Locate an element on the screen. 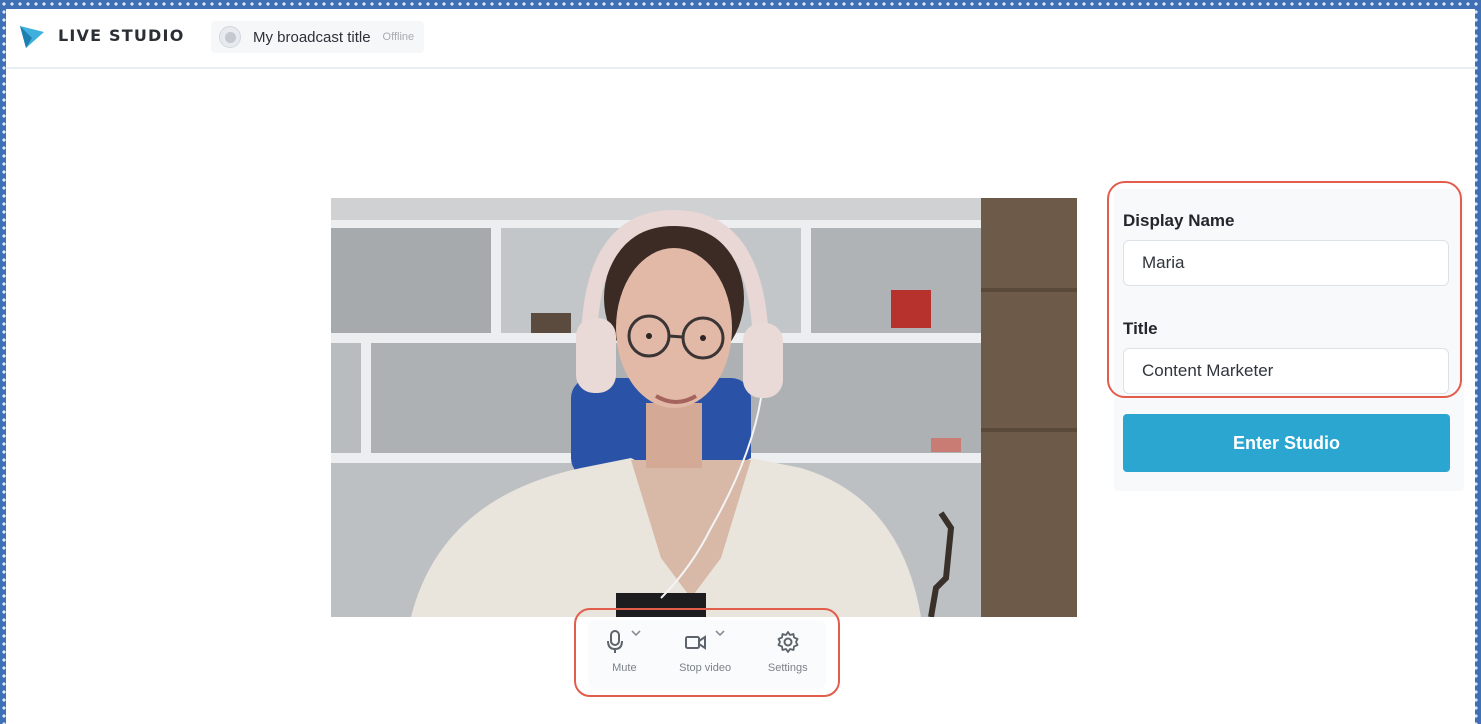 This screenshot has width=1481, height=724. form-fields-highlight is located at coordinates (1284, 289).